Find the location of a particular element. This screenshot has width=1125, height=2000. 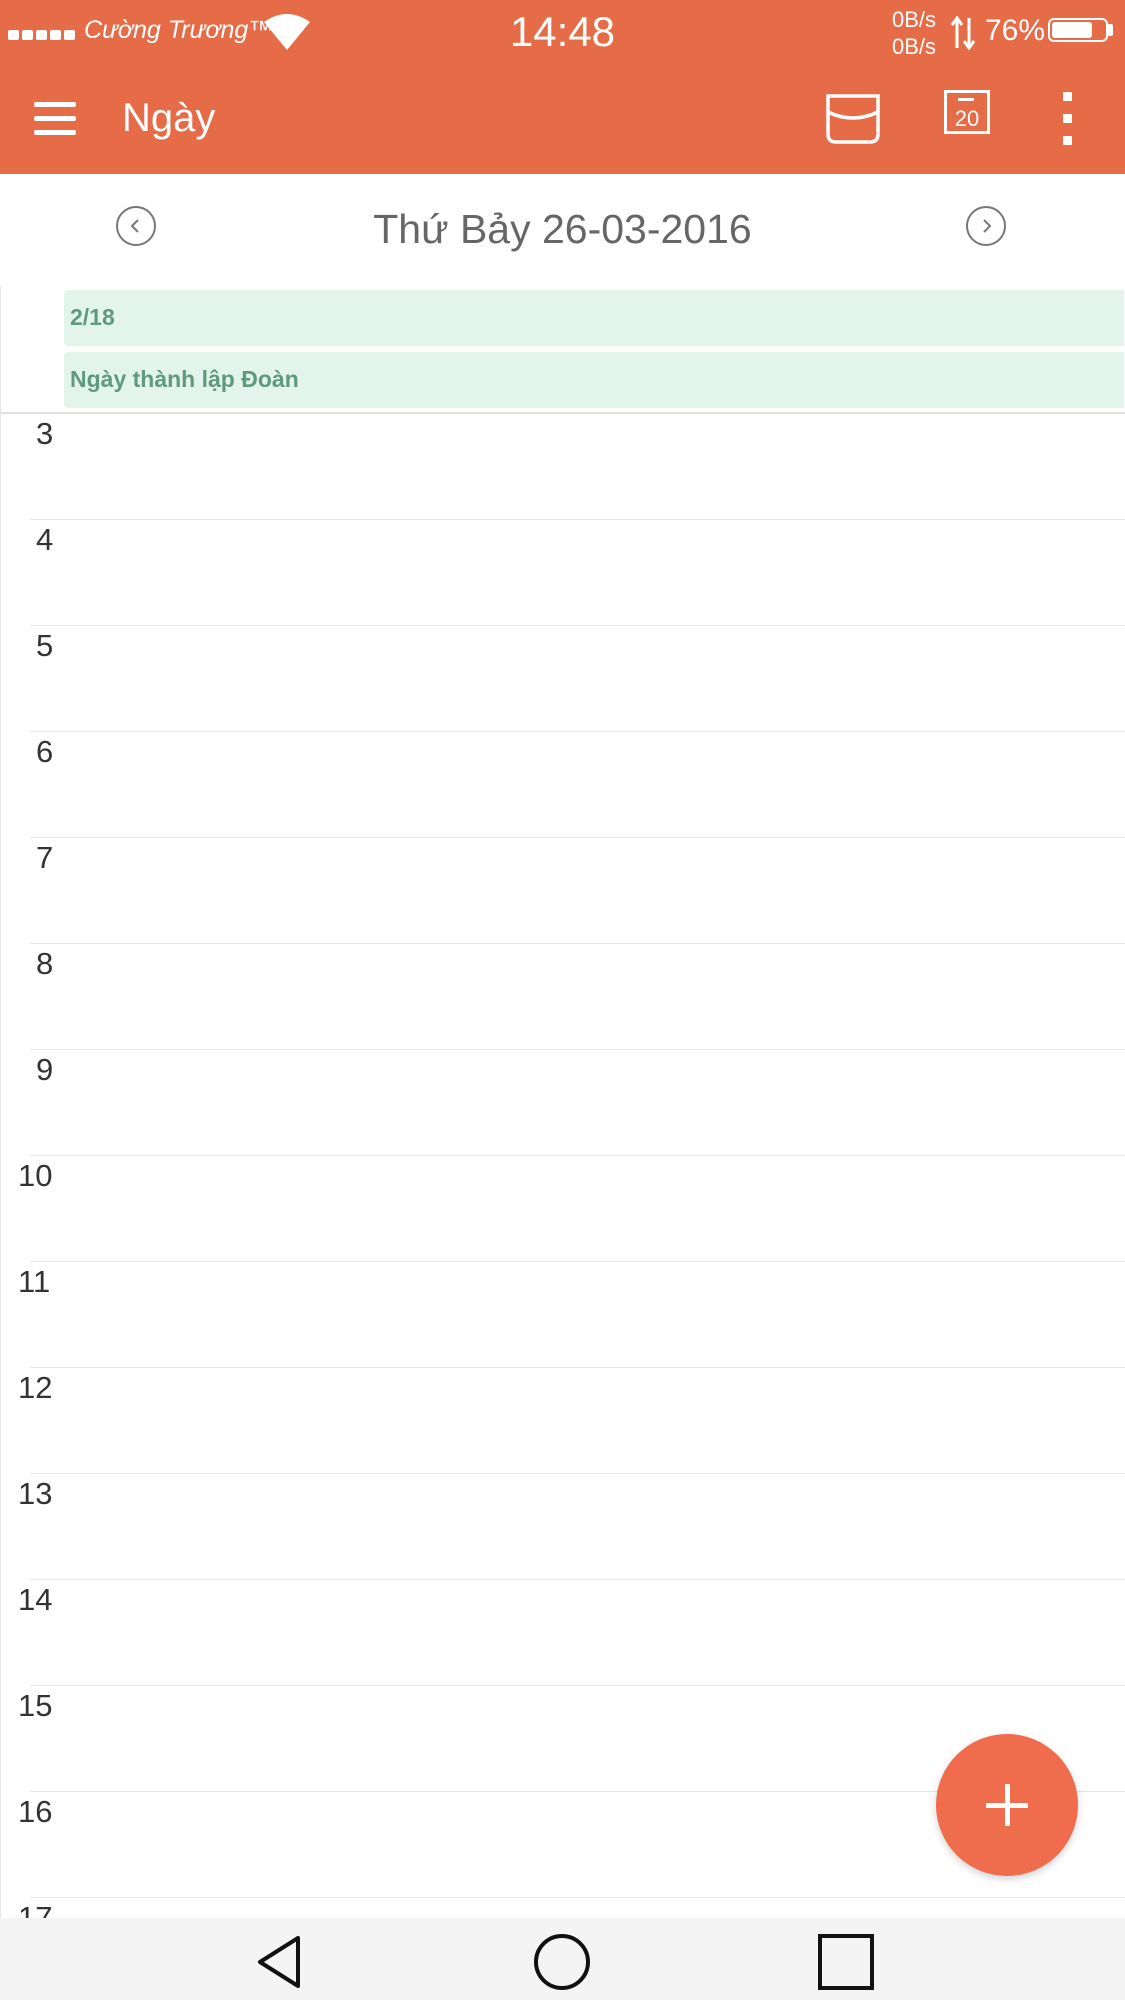

recents-button is located at coordinates (846, 1962).